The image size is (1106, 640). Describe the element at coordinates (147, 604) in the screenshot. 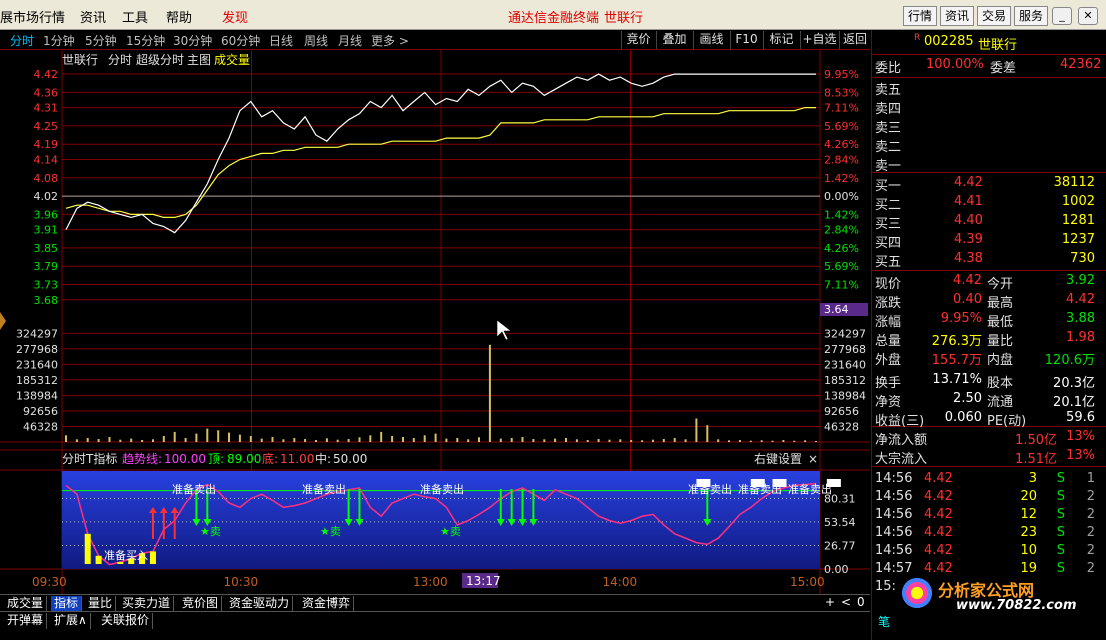

I see `bottom-tab: 买卖力道` at that location.